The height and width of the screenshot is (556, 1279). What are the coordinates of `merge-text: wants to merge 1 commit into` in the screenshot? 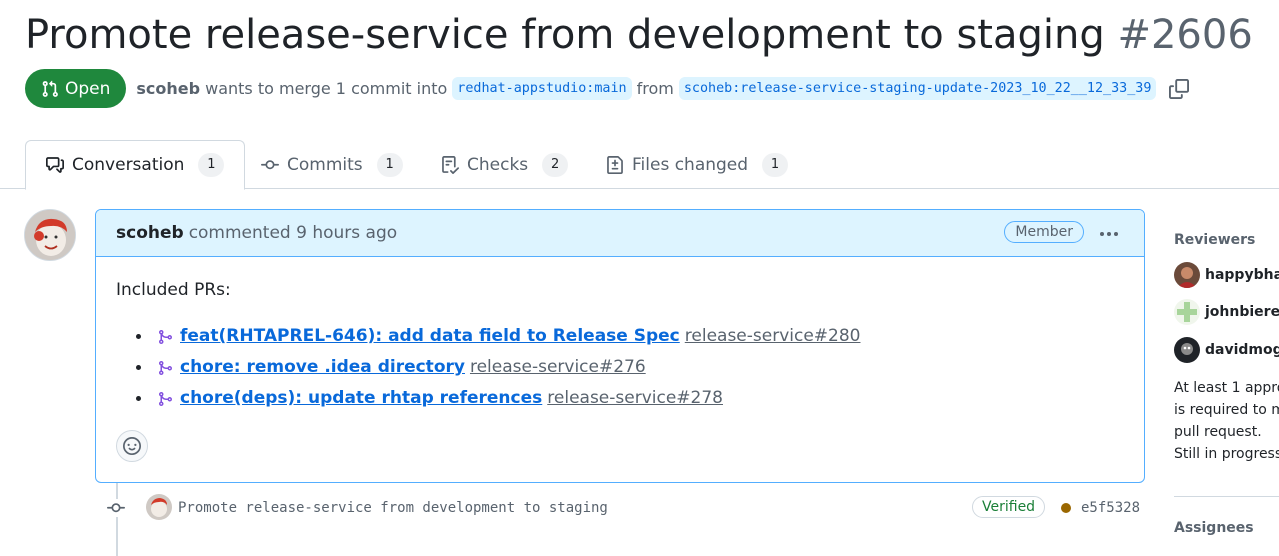 It's located at (326, 88).